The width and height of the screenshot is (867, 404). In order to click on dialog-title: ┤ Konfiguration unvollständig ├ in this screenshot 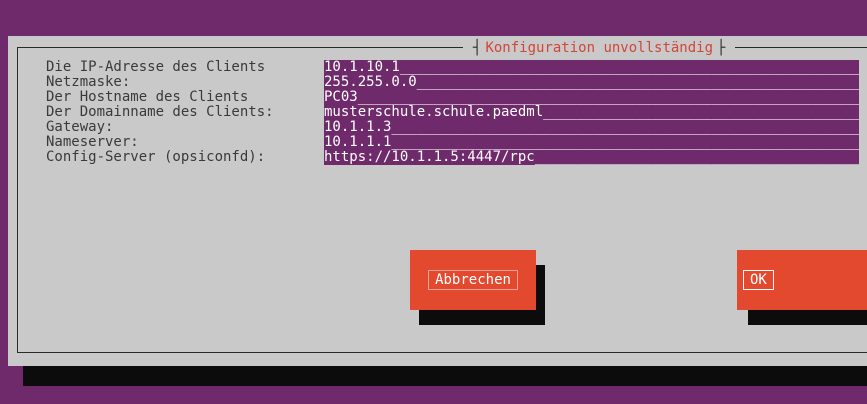, I will do `click(599, 48)`.